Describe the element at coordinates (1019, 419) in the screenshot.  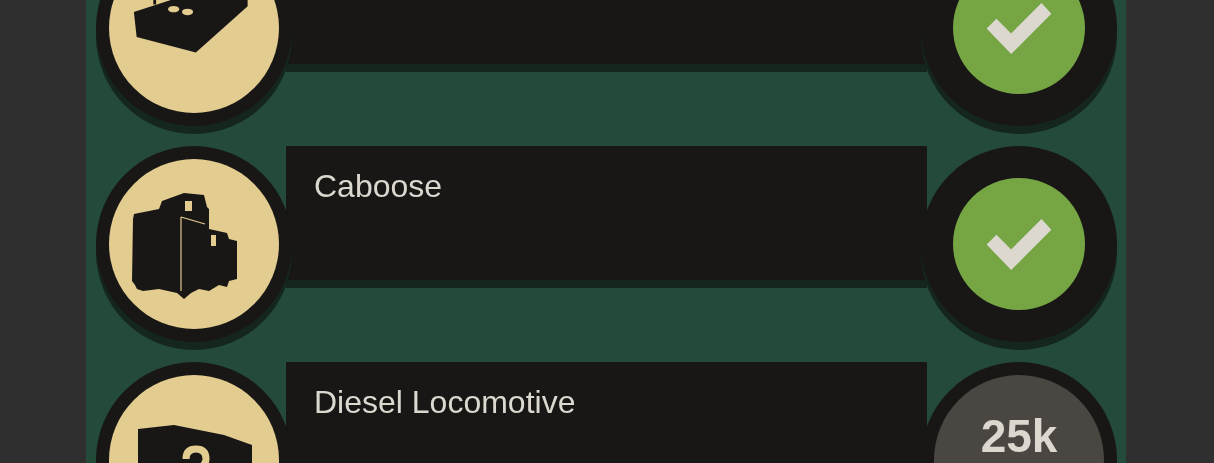
I see `price-badge: 25k` at that location.